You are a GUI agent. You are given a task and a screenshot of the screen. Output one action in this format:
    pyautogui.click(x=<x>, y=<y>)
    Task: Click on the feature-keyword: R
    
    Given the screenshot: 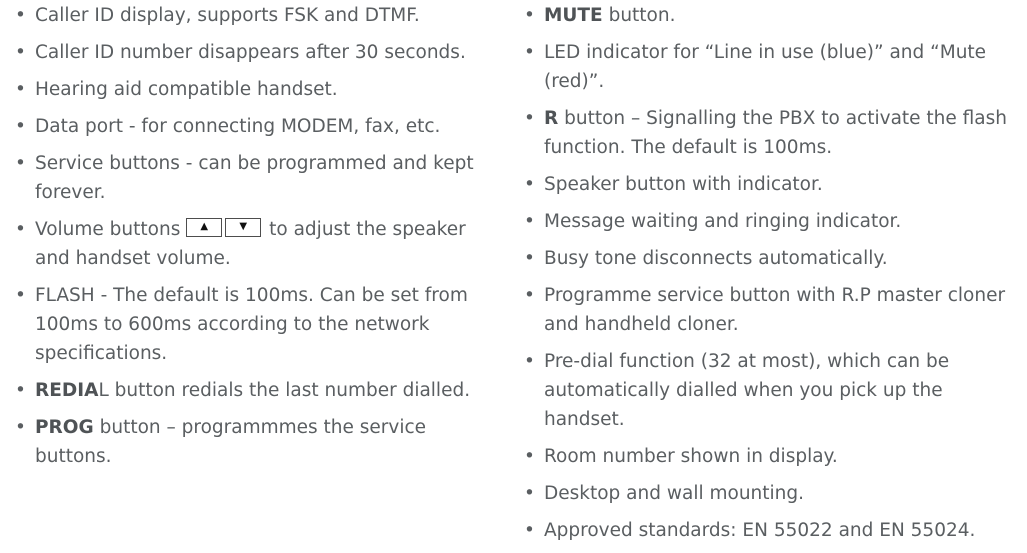 What is the action you would take?
    pyautogui.click(x=551, y=118)
    